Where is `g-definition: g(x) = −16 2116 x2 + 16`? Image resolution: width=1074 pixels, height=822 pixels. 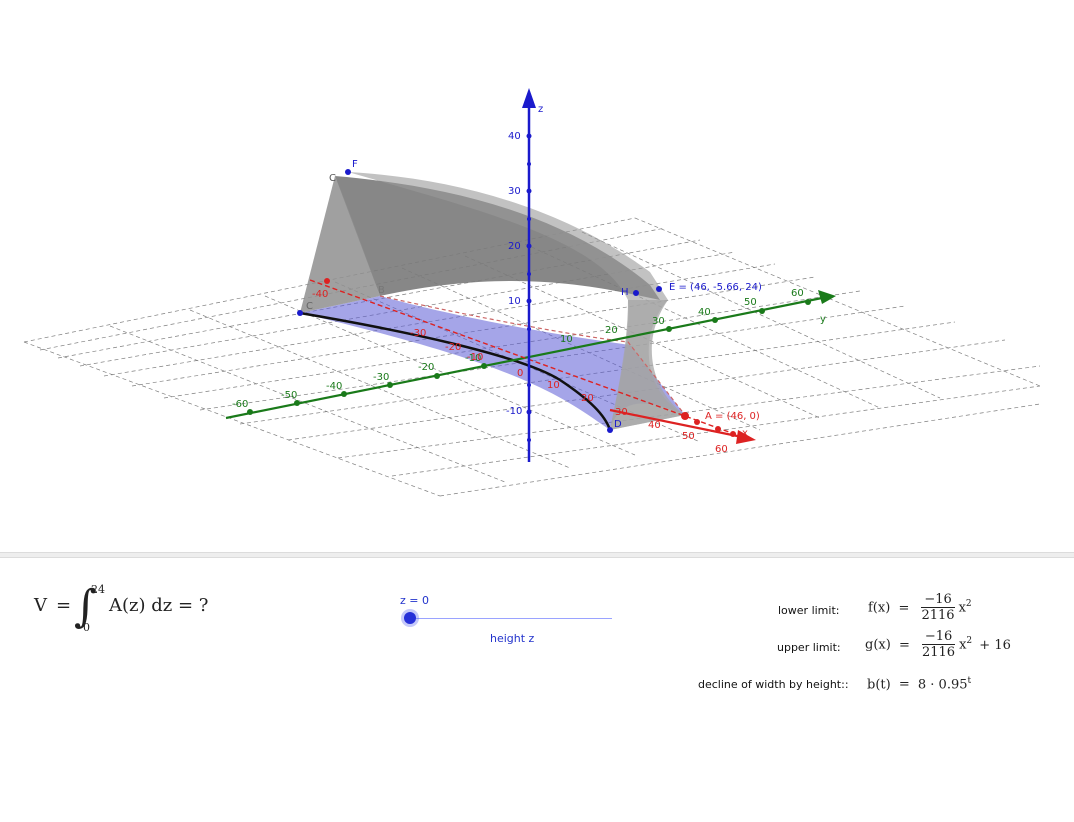
g-definition: g(x) = −16 2116 x2 + 16 is located at coordinates (938, 645).